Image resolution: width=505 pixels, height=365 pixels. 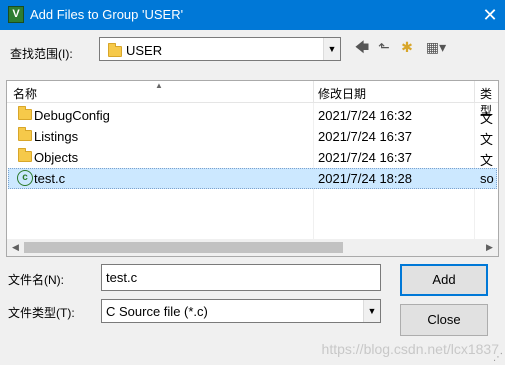 What do you see at coordinates (56, 157) in the screenshot?
I see `file-name: Objects` at bounding box center [56, 157].